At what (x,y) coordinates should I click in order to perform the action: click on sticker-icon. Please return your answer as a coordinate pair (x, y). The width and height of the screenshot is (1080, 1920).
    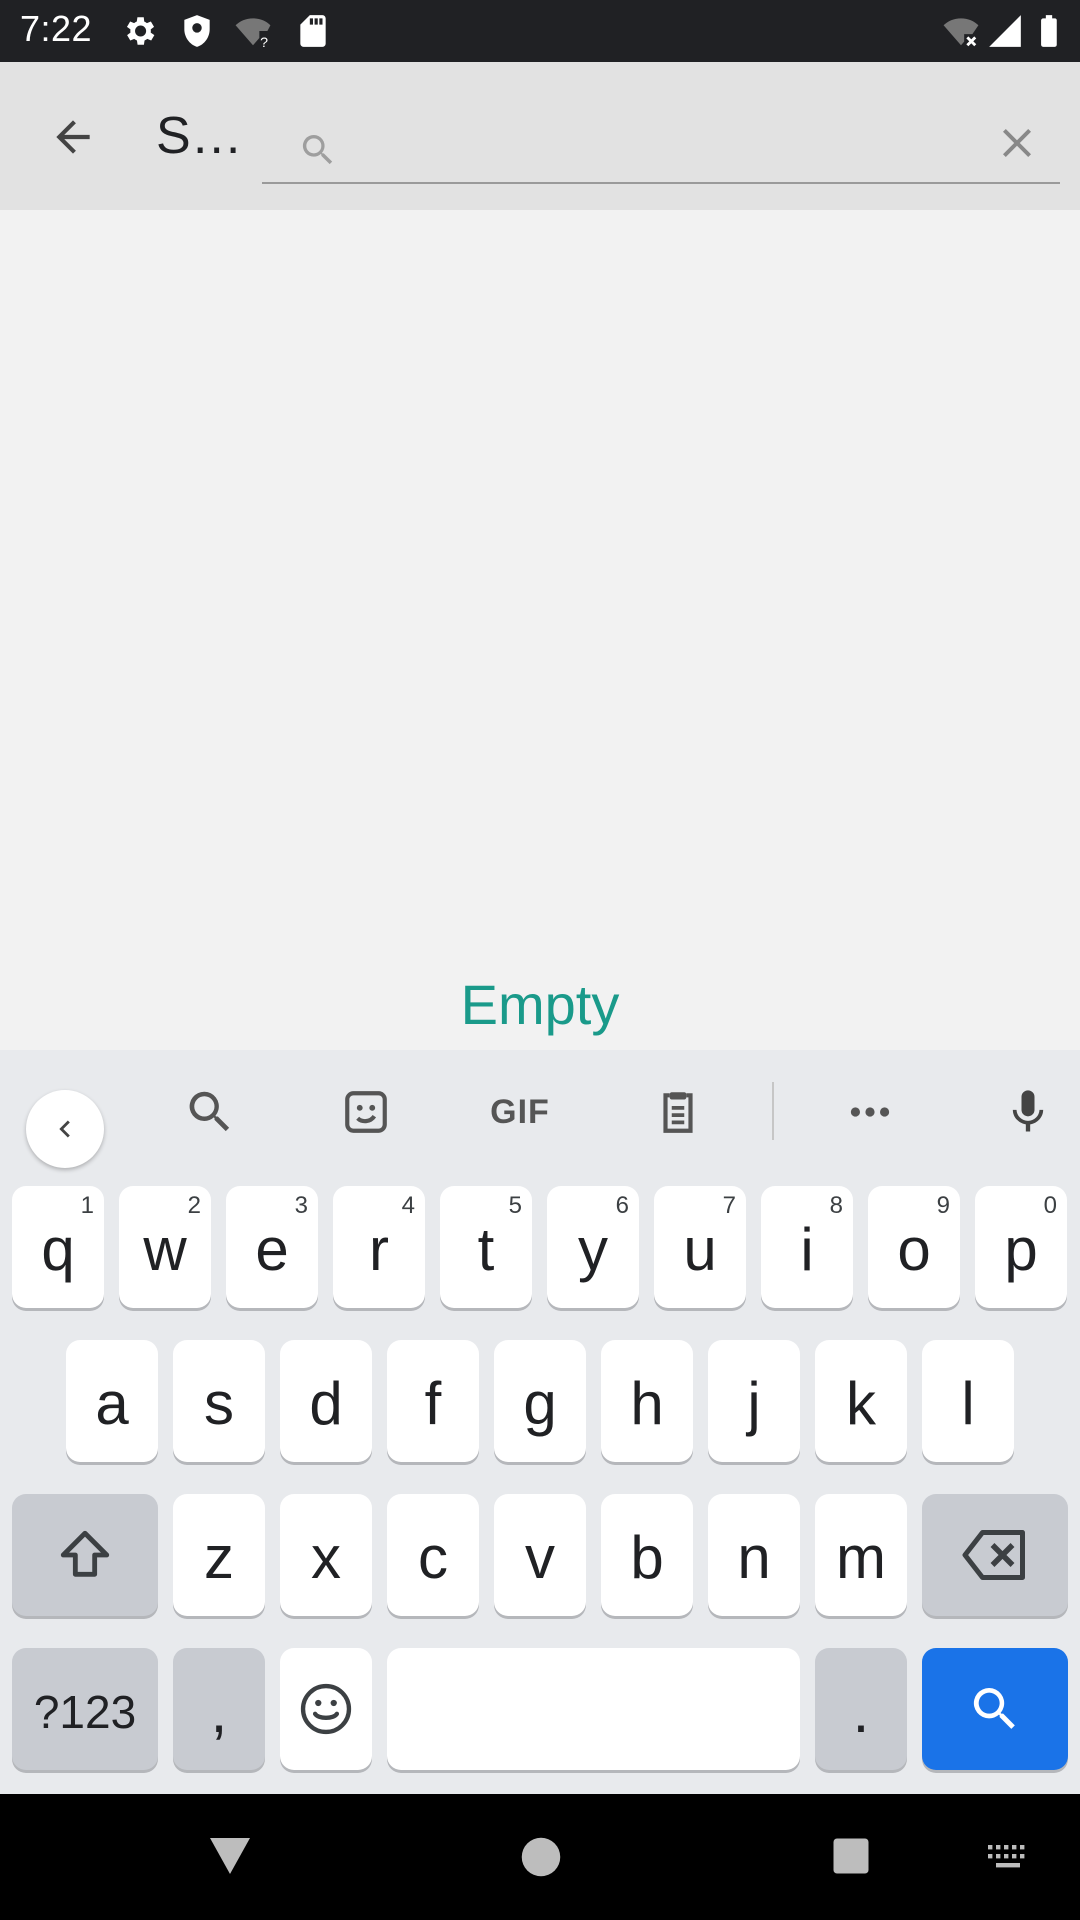
    Looking at the image, I should click on (366, 1112).